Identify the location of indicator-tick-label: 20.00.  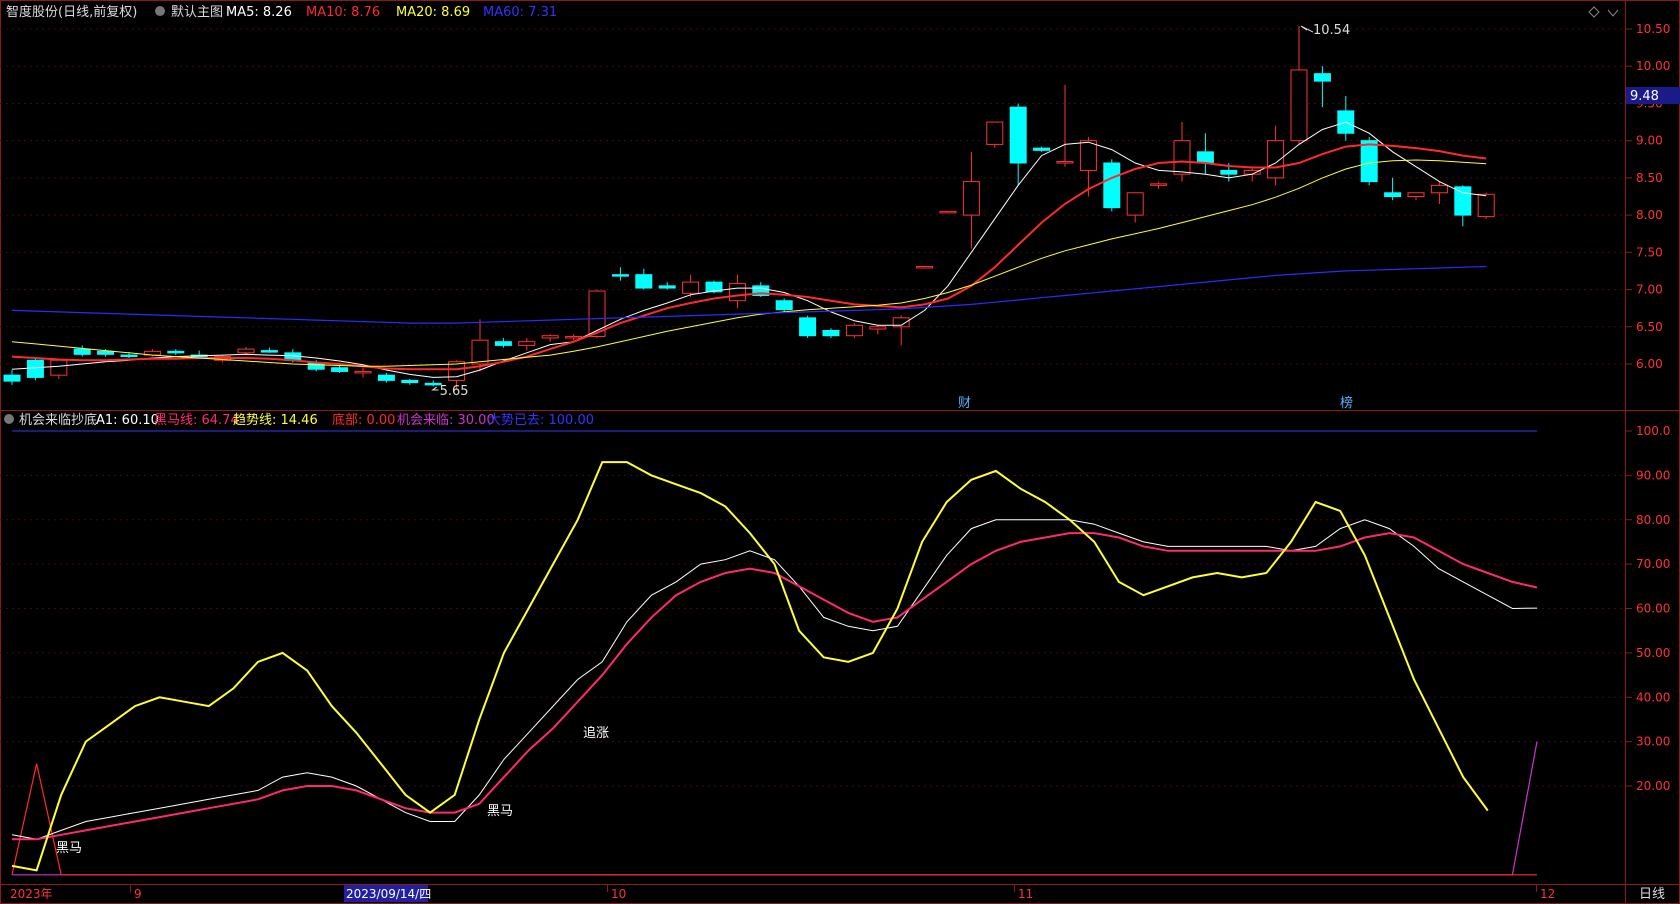
(1653, 786).